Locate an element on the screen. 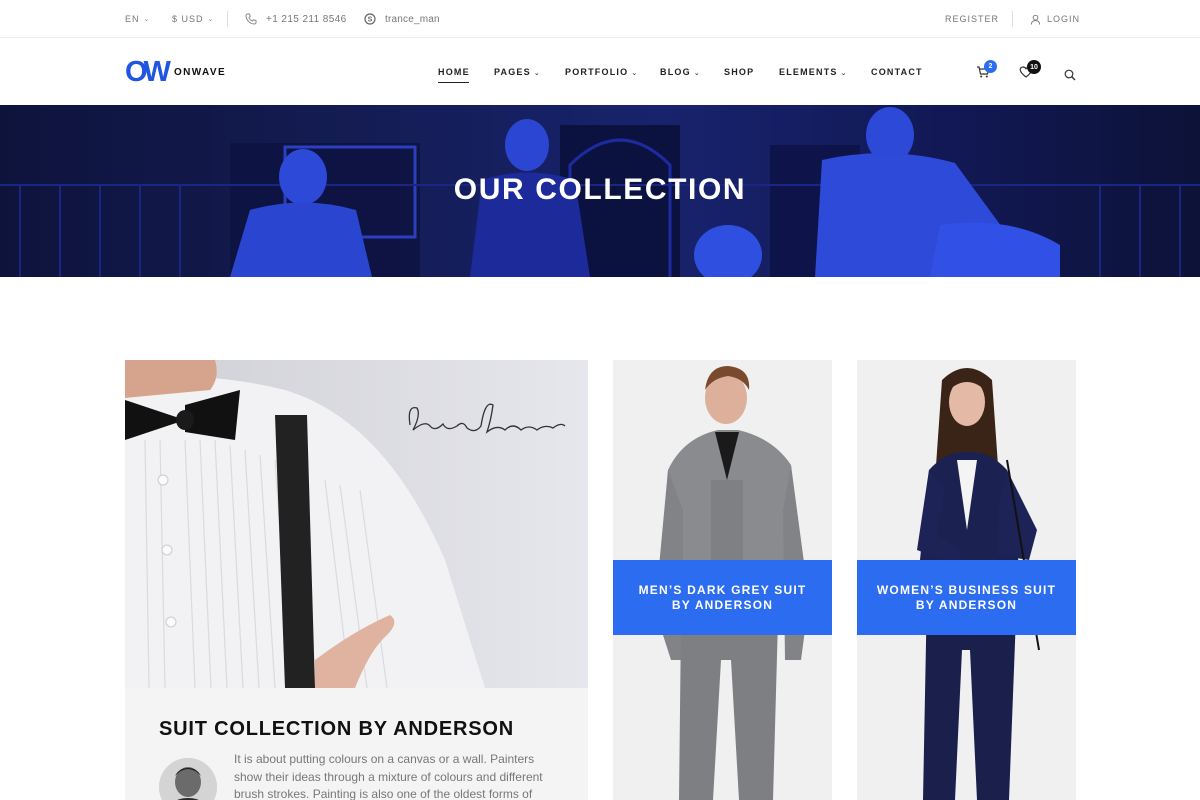 The image size is (1200, 800). logo-mark: OW is located at coordinates (148, 72).